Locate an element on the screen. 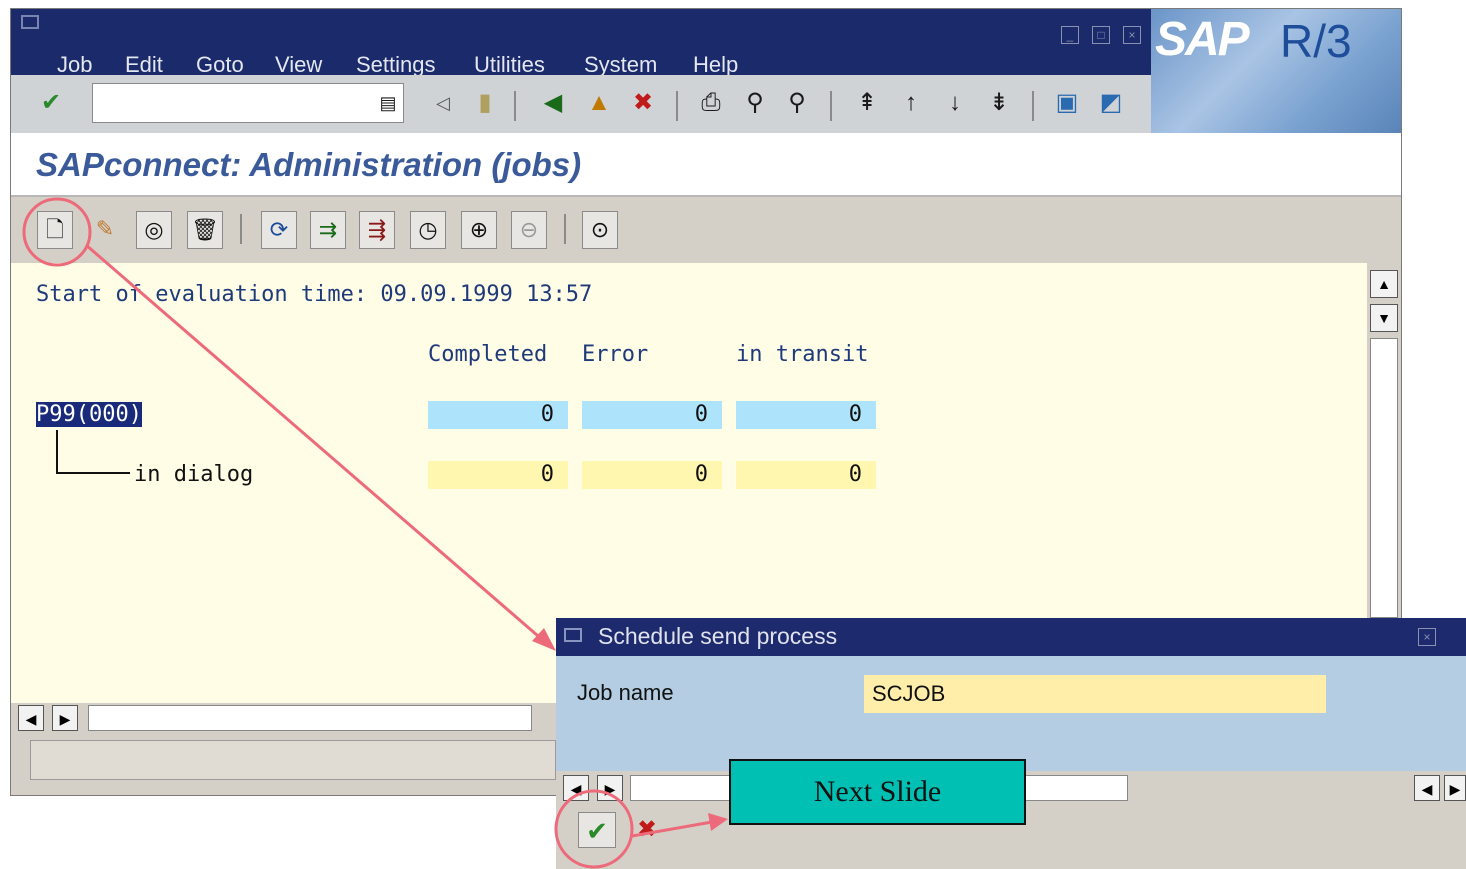  sap-logo-brand: SAP is located at coordinates (1202, 39).